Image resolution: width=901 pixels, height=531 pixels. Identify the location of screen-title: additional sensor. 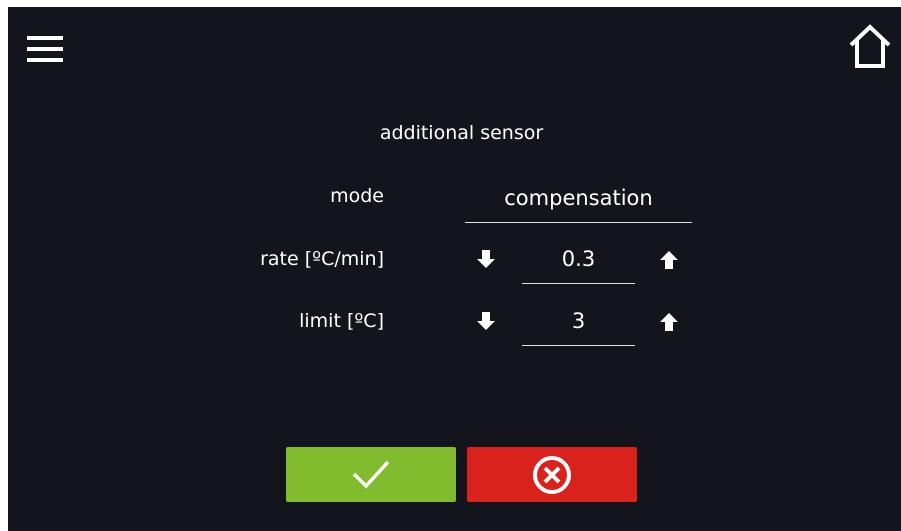
(461, 133).